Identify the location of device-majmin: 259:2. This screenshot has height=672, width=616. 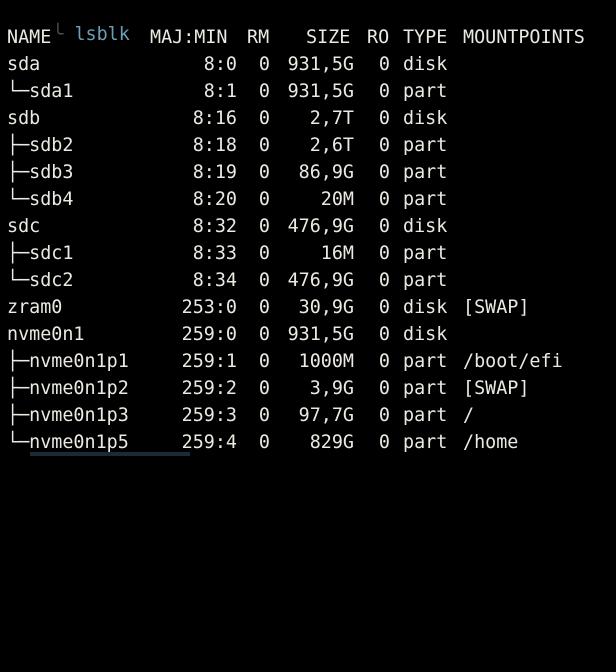
(209, 388).